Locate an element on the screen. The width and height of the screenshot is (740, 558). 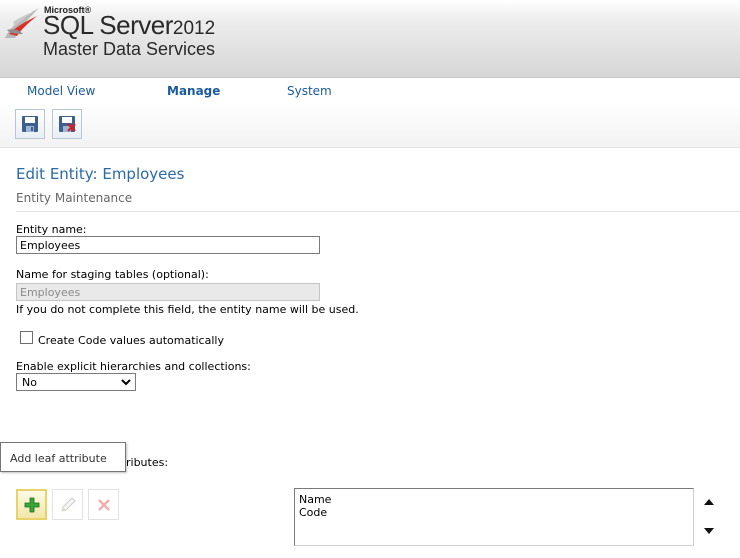
add-attribute-button is located at coordinates (31, 504).